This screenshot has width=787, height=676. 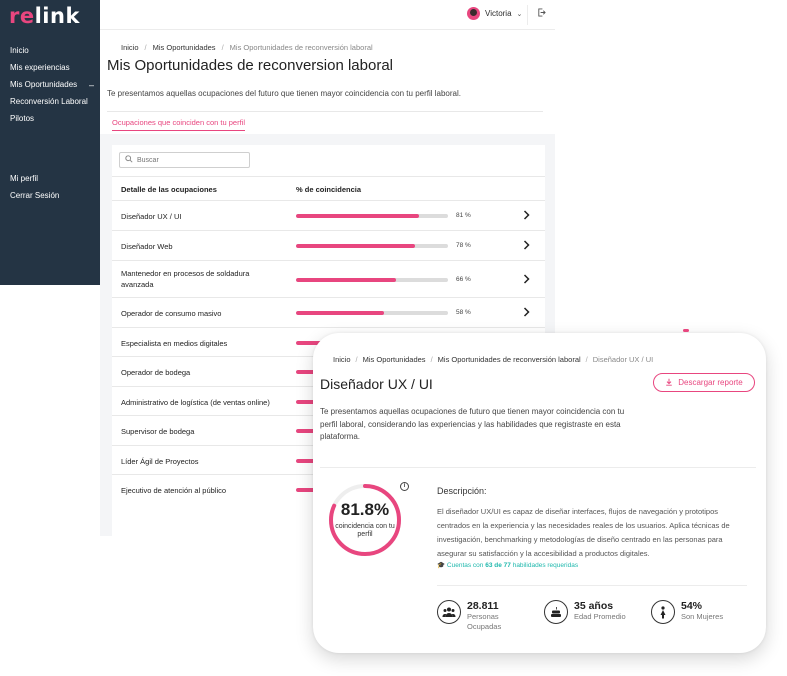 What do you see at coordinates (53, 54) in the screenshot?
I see `sidebar-item-inicio: Inicio` at bounding box center [53, 54].